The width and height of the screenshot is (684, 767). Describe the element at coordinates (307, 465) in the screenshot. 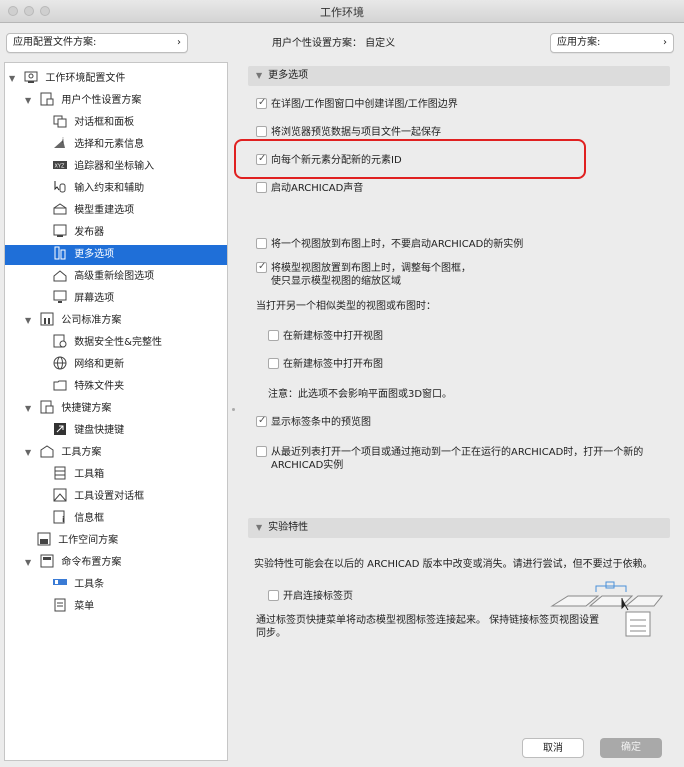

I see `option-label-line2: ARCHICAD实例` at that location.